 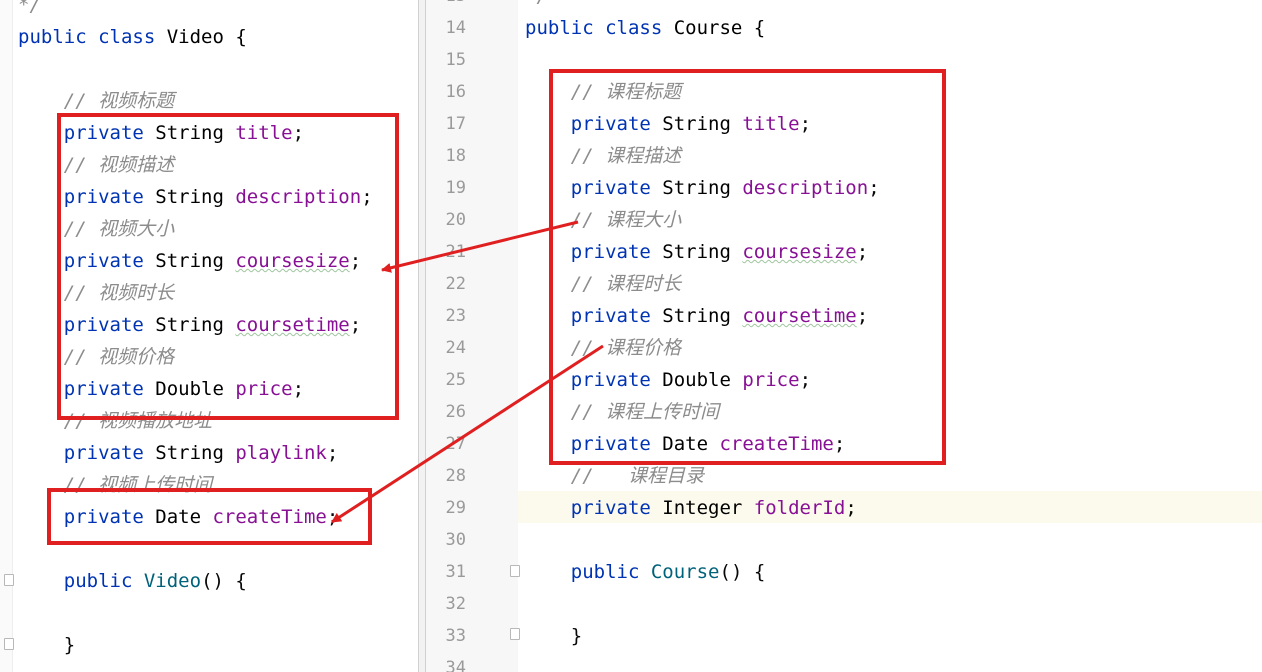 What do you see at coordinates (455, 124) in the screenshot?
I see `line-number: 17` at bounding box center [455, 124].